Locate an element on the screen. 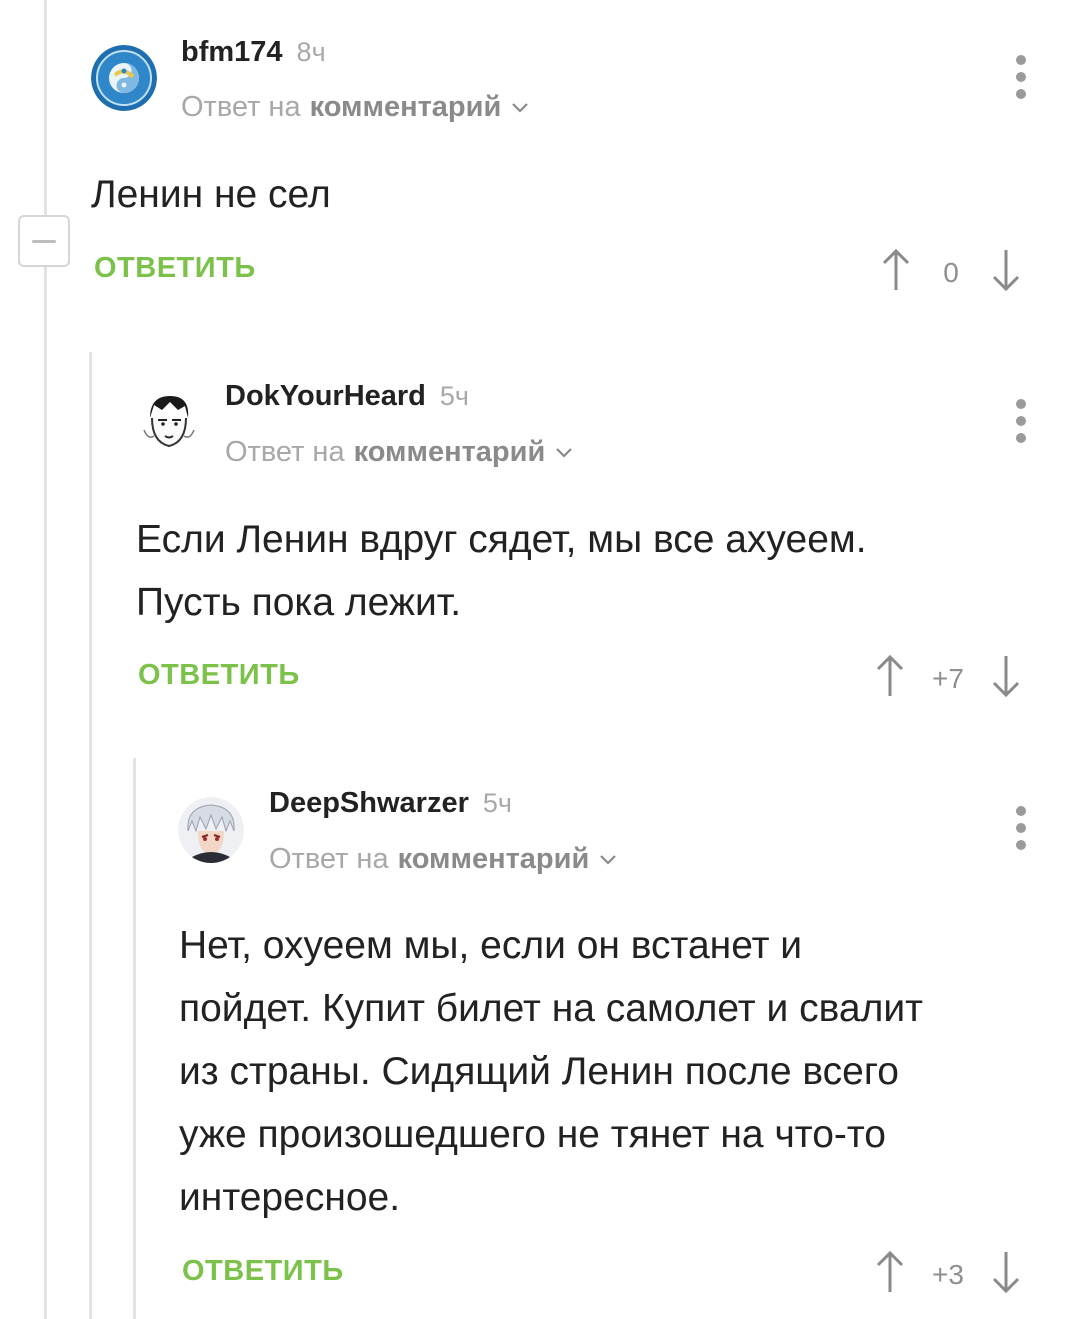  username: DokYourHeard 5ч is located at coordinates (347, 396).